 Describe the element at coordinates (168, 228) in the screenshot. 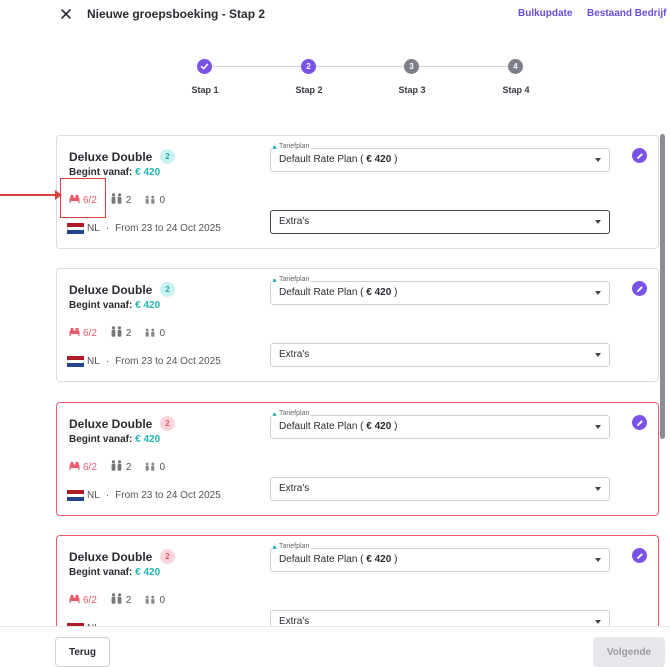

I see `date-range: From 23 to 24 Oct 2025` at that location.